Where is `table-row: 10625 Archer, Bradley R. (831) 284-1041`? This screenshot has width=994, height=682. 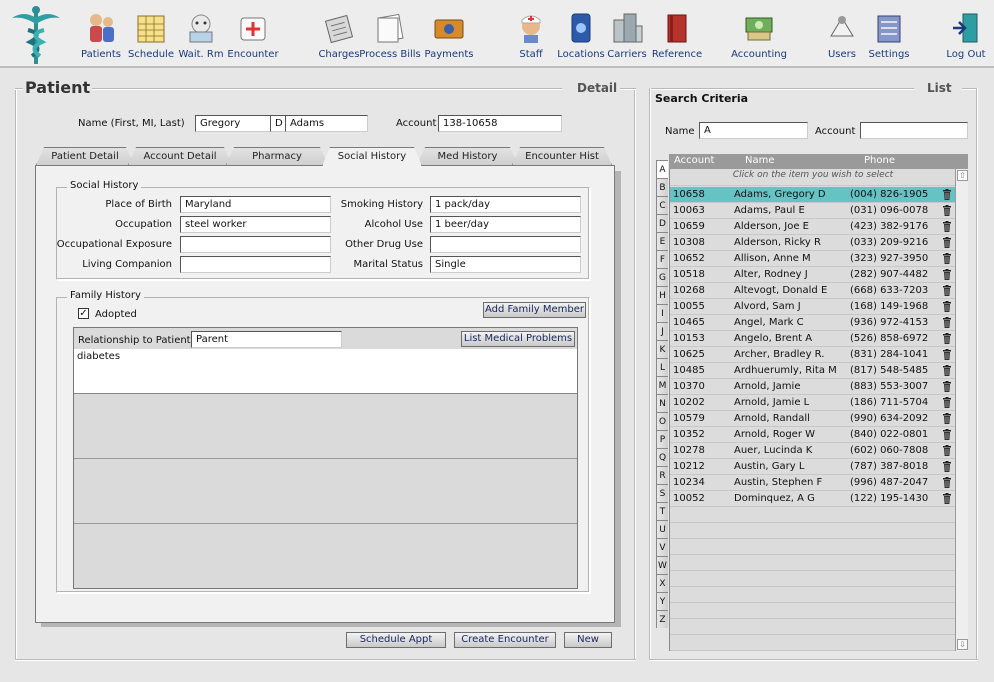 table-row: 10625 Archer, Bradley R. (831) 284-1041 is located at coordinates (813, 355).